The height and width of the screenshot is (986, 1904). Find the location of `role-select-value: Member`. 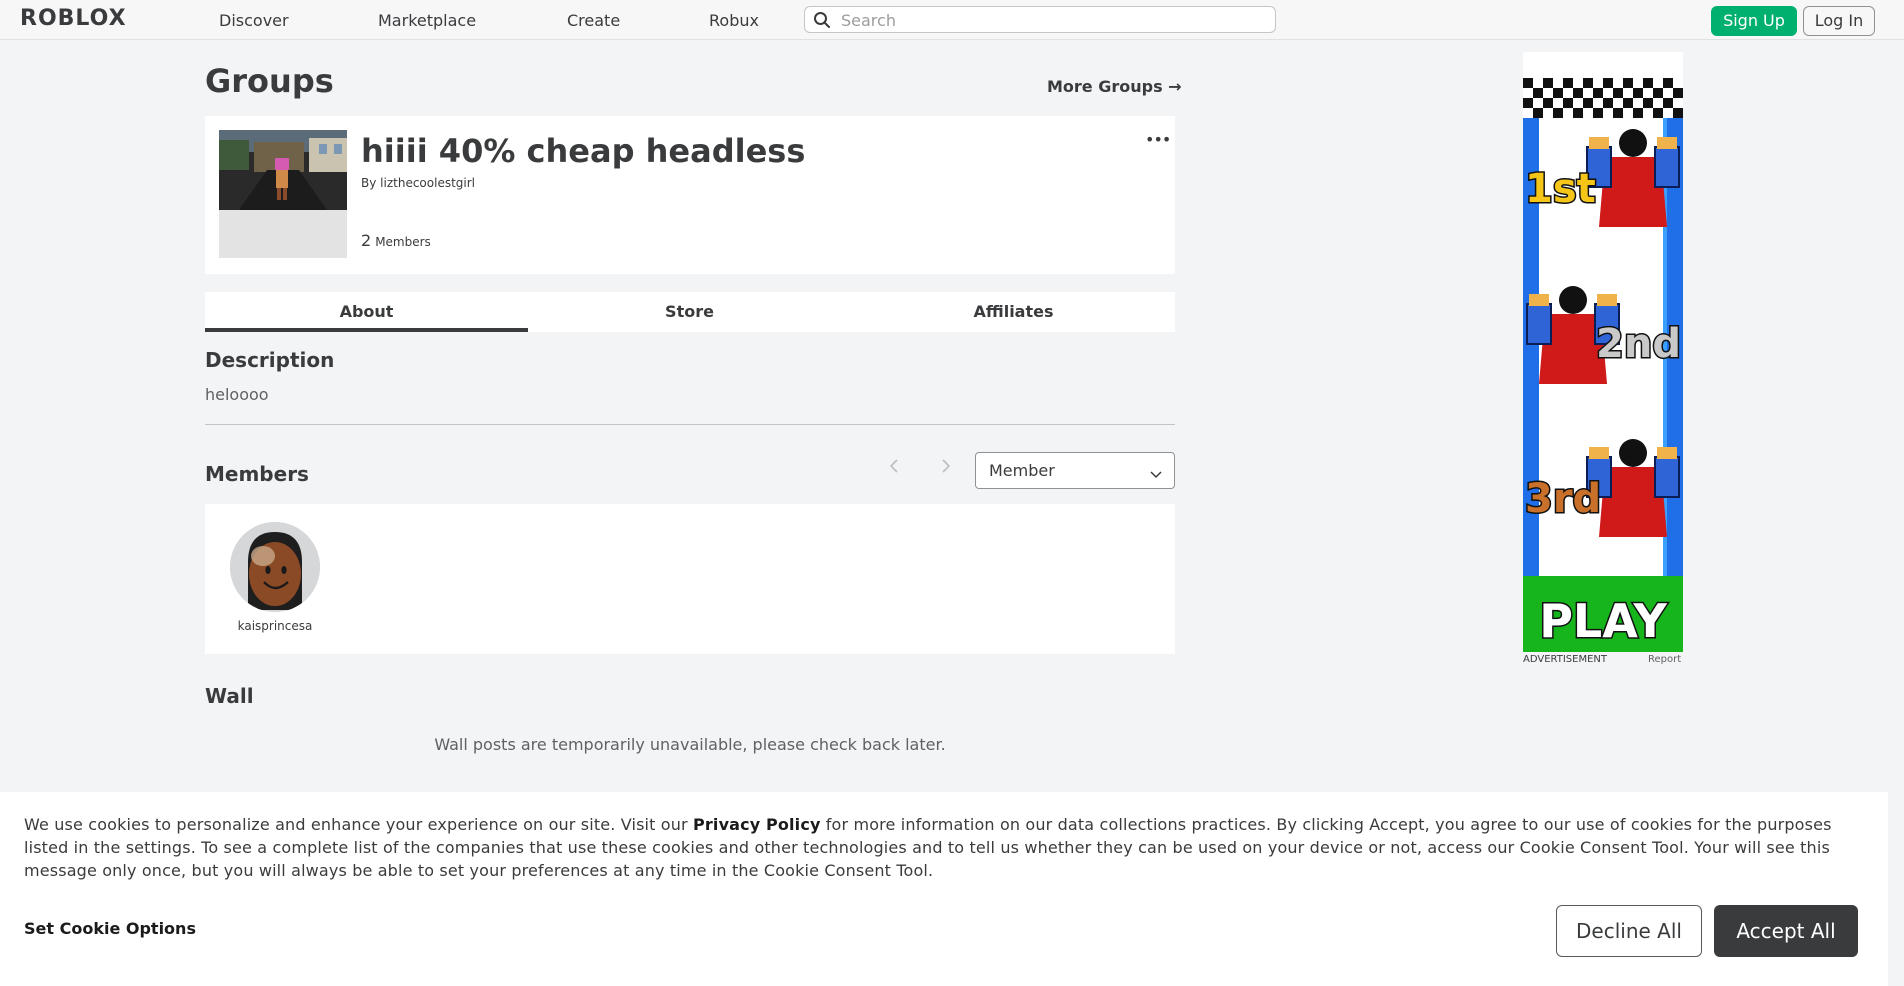

role-select-value: Member is located at coordinates (1022, 470).